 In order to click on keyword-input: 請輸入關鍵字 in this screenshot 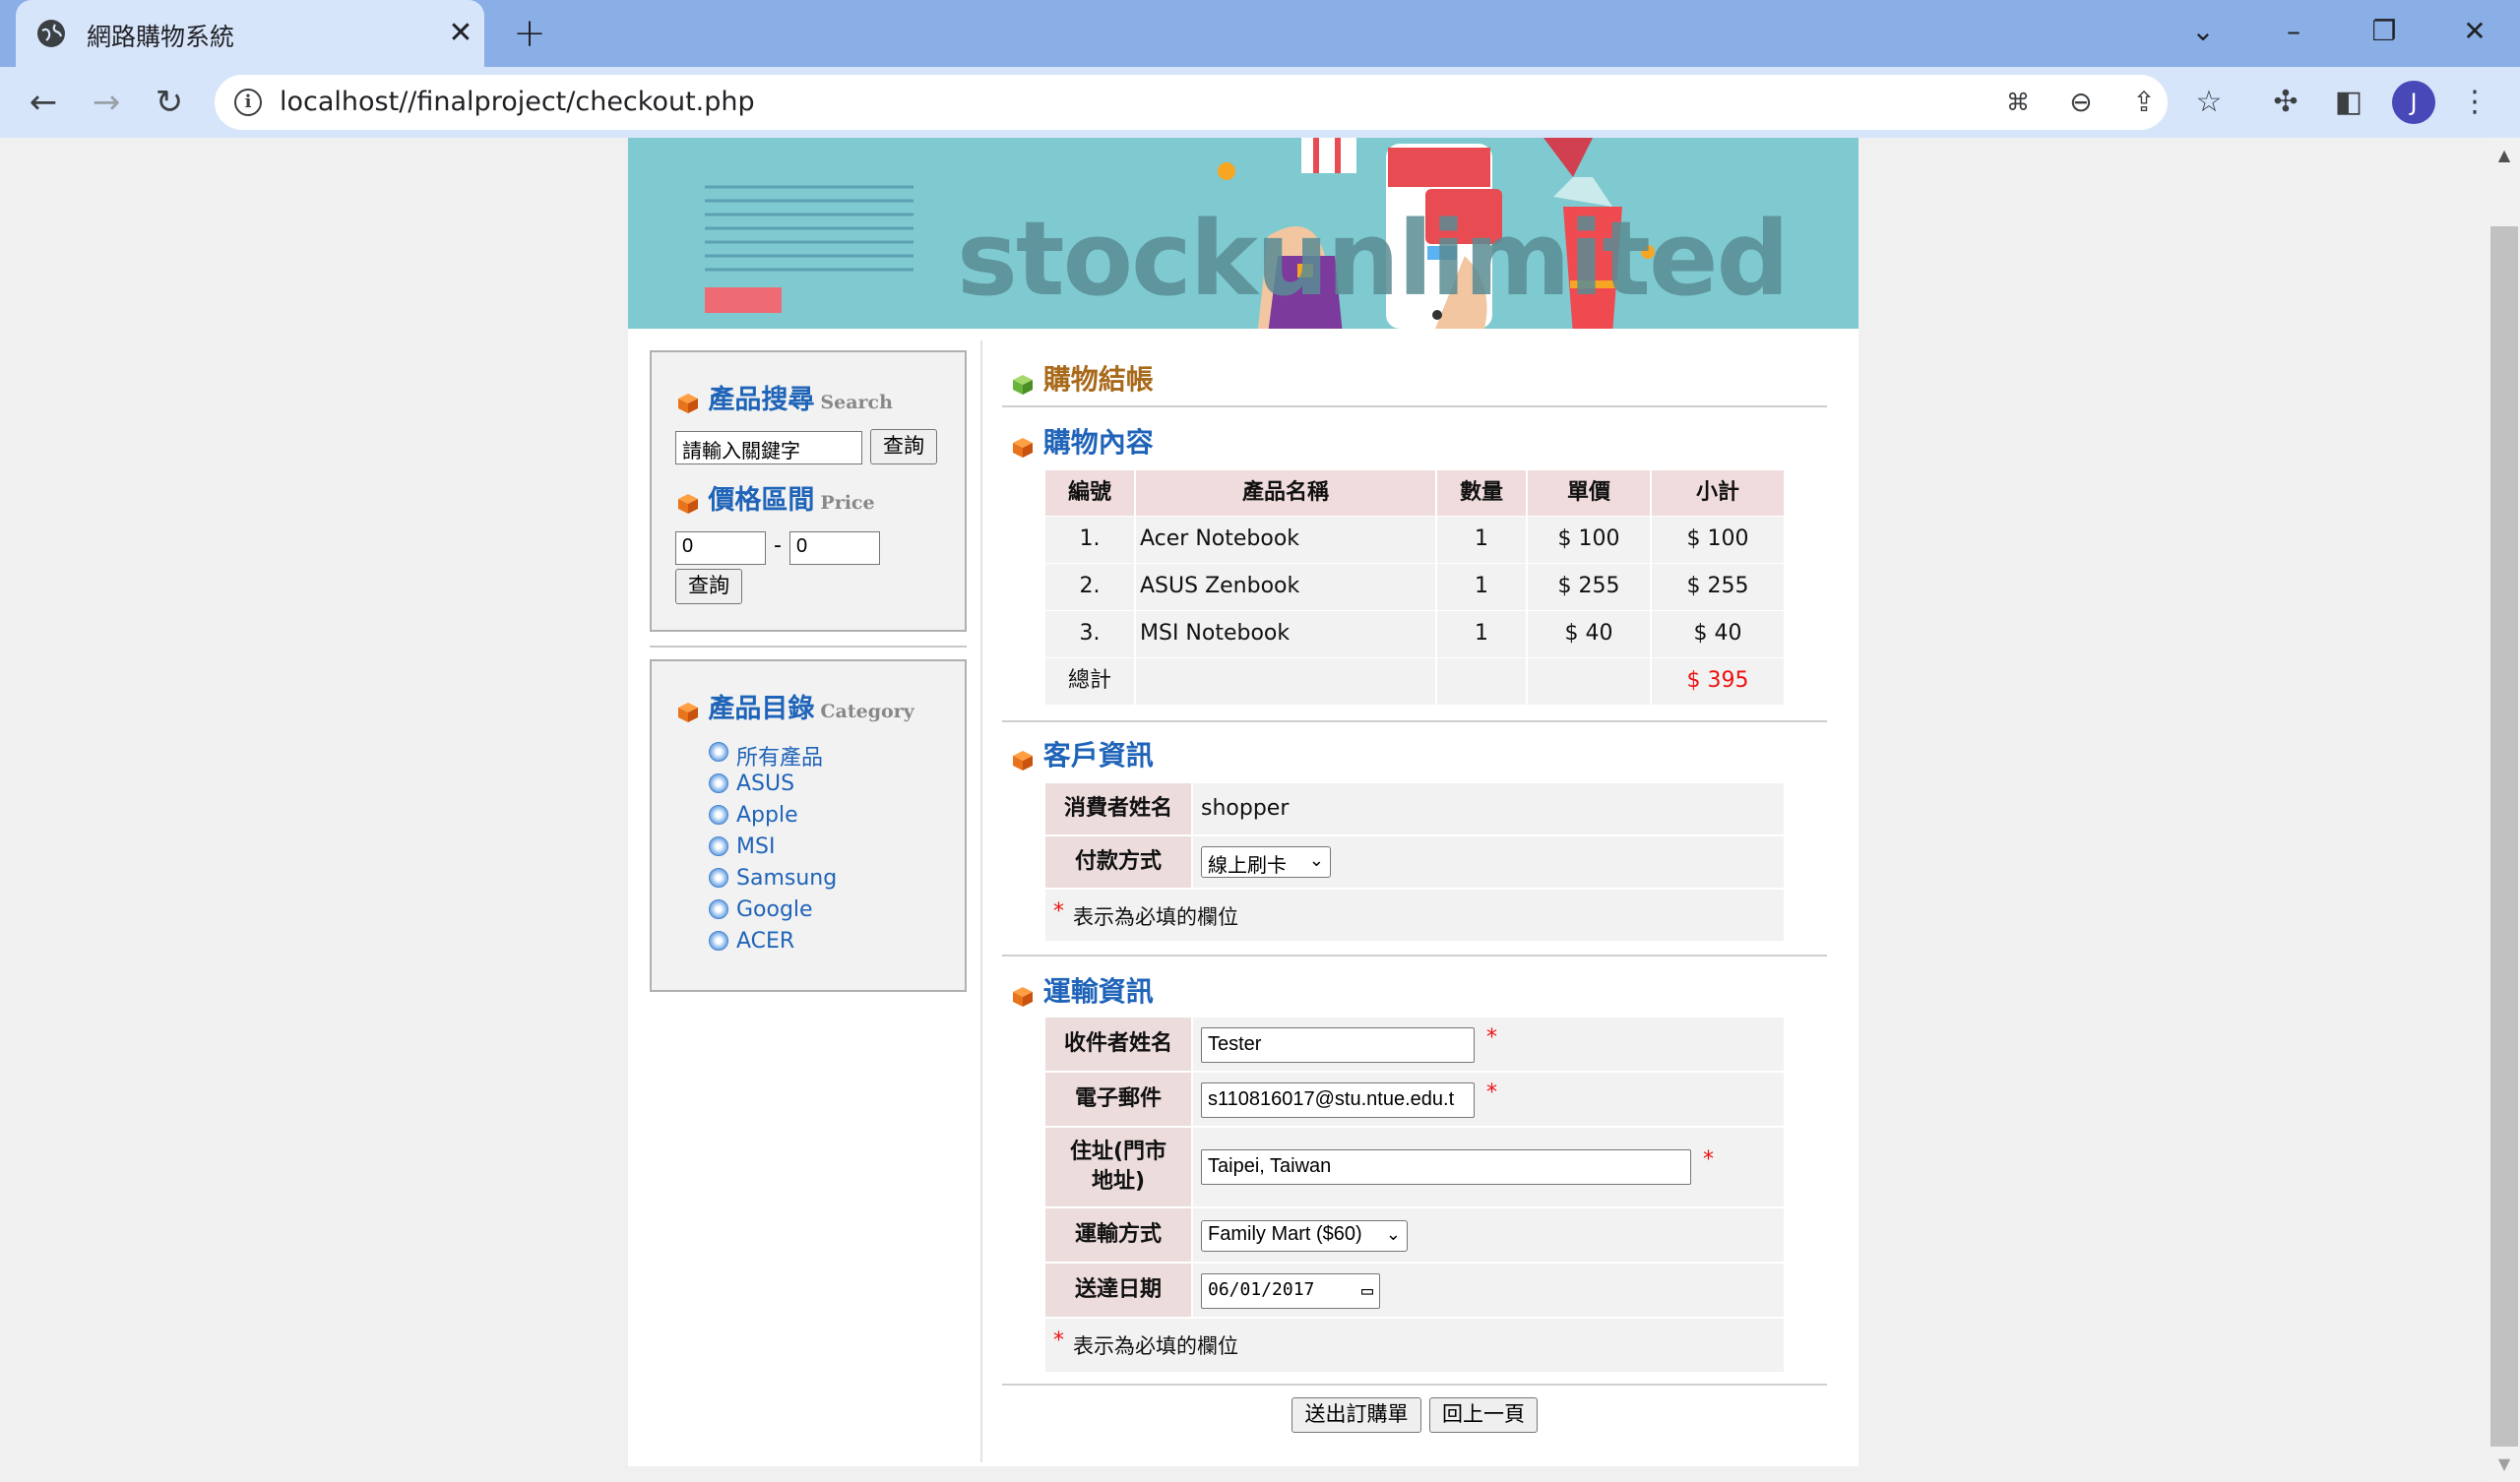, I will do `click(768, 447)`.